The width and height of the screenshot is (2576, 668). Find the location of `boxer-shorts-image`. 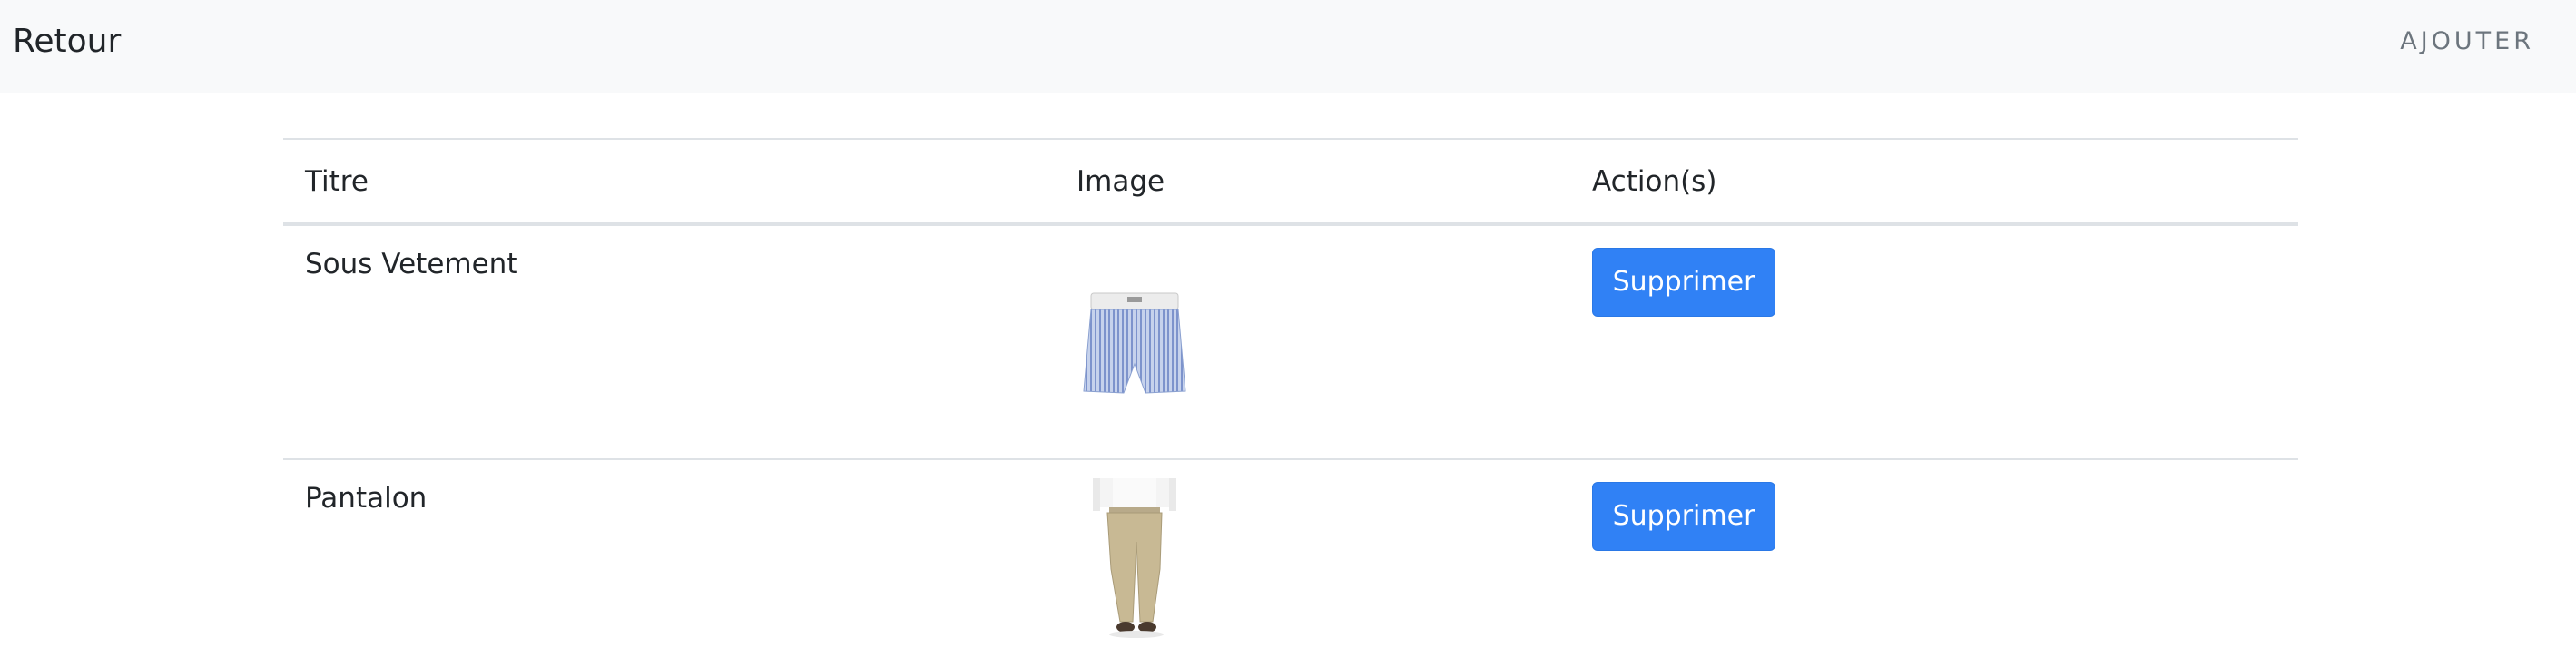

boxer-shorts-image is located at coordinates (1134, 343).